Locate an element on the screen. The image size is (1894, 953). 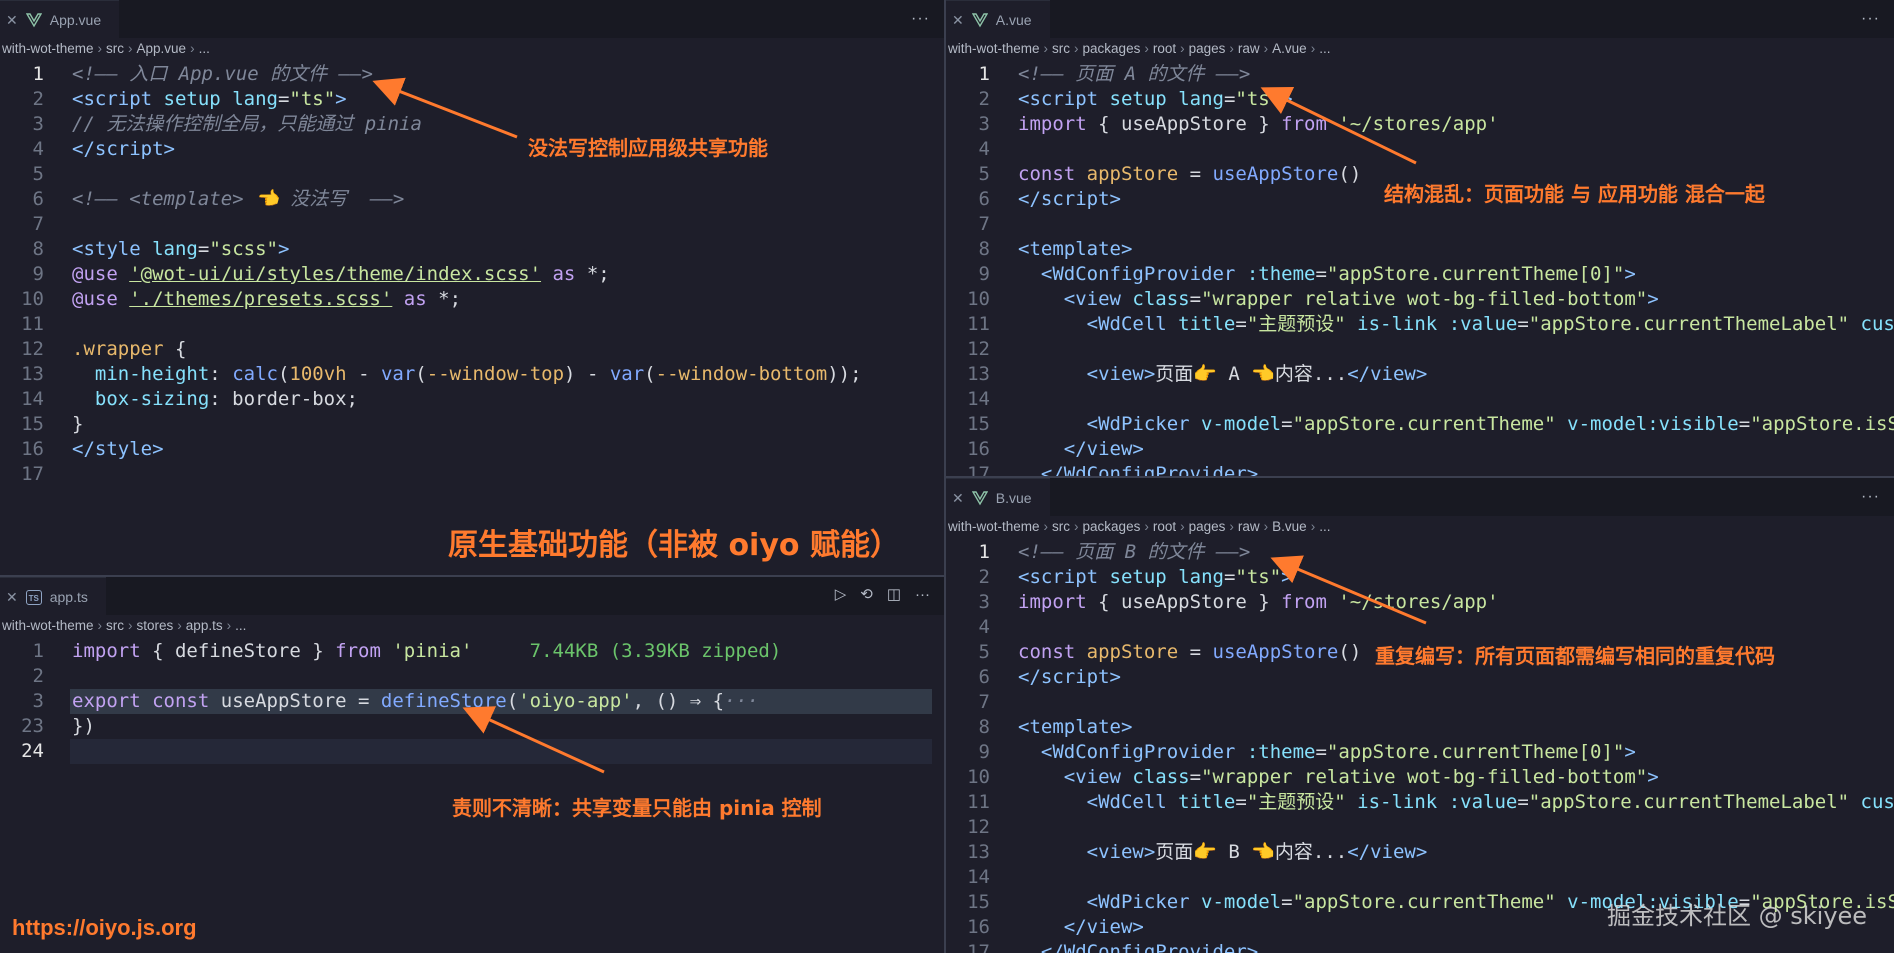
code-line: 10 @use './themes/presets.scss' as *; is located at coordinates (472, 299).